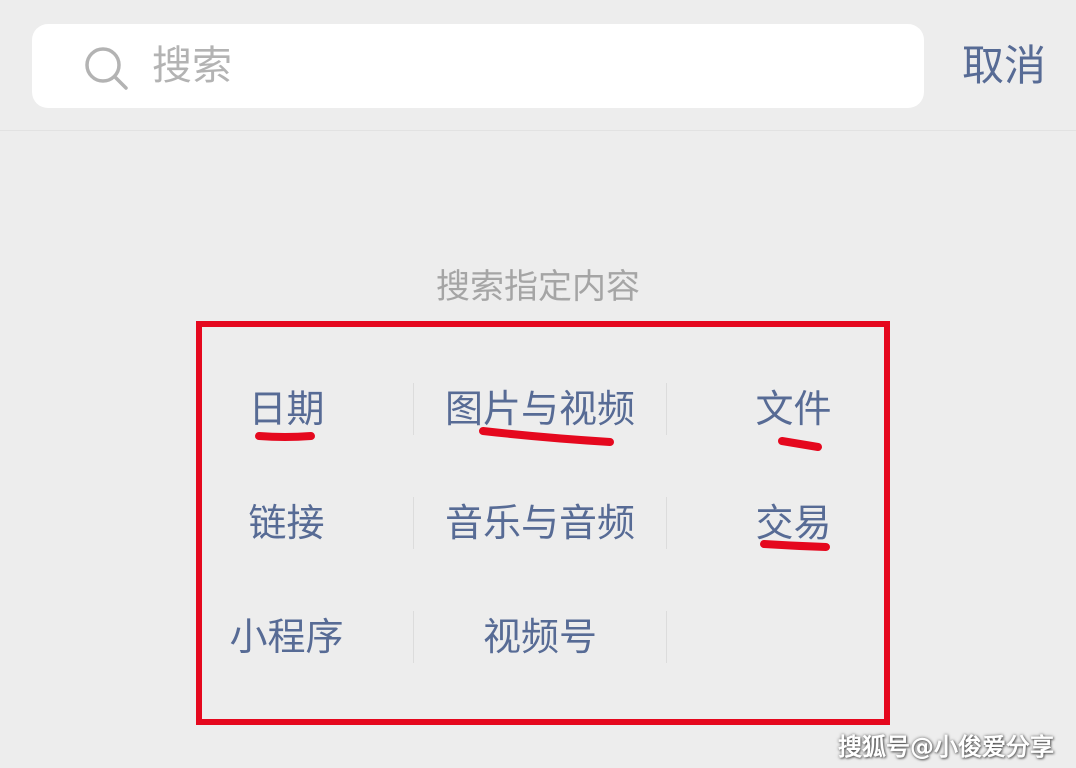 The width and height of the screenshot is (1076, 768). Describe the element at coordinates (106, 68) in the screenshot. I see `search-icon` at that location.